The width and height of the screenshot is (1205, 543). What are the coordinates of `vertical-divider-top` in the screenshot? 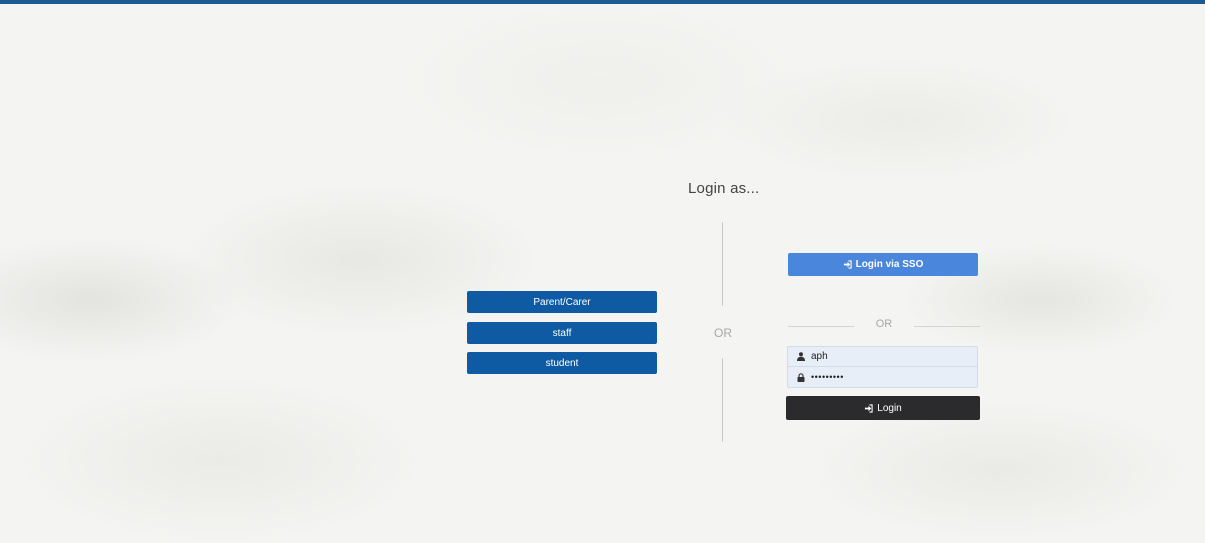 It's located at (722, 264).